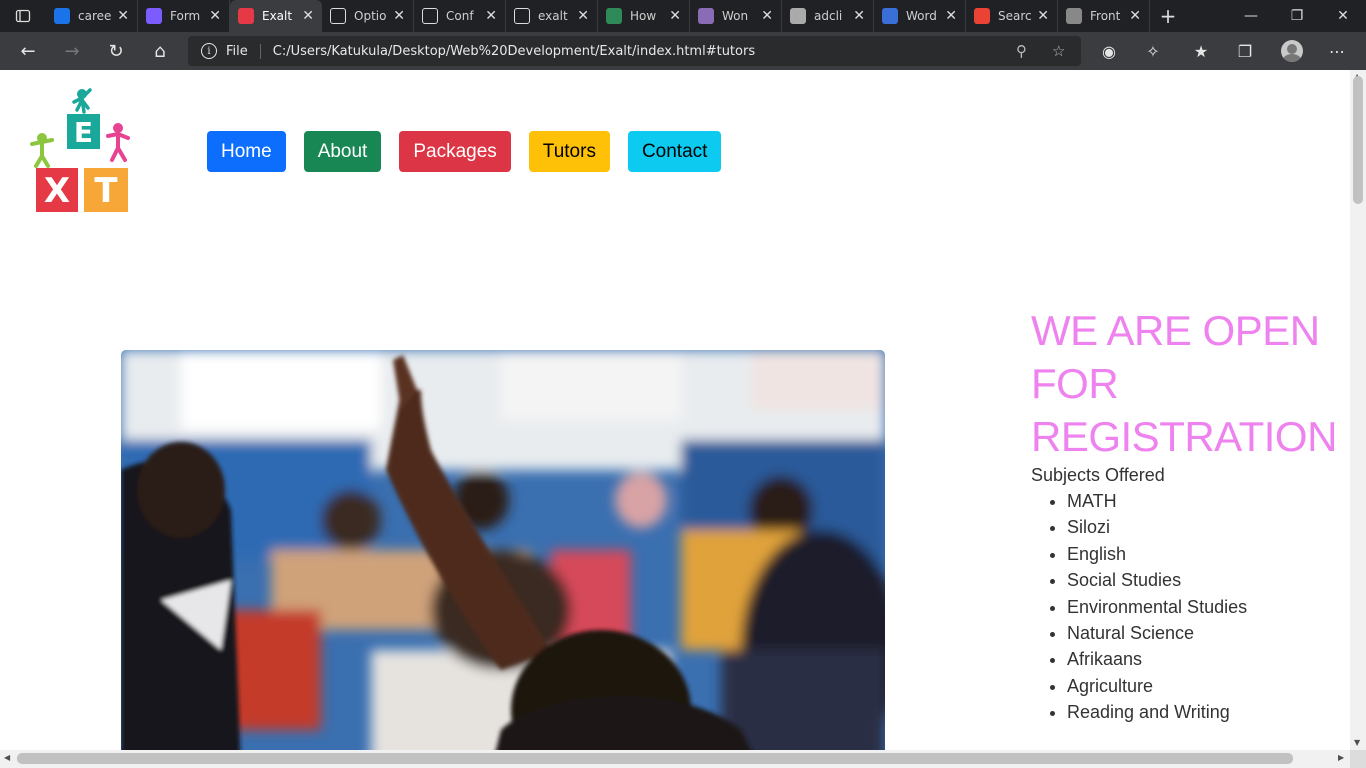 The height and width of the screenshot is (768, 1366). I want to click on back-icon: ←, so click(28, 51).